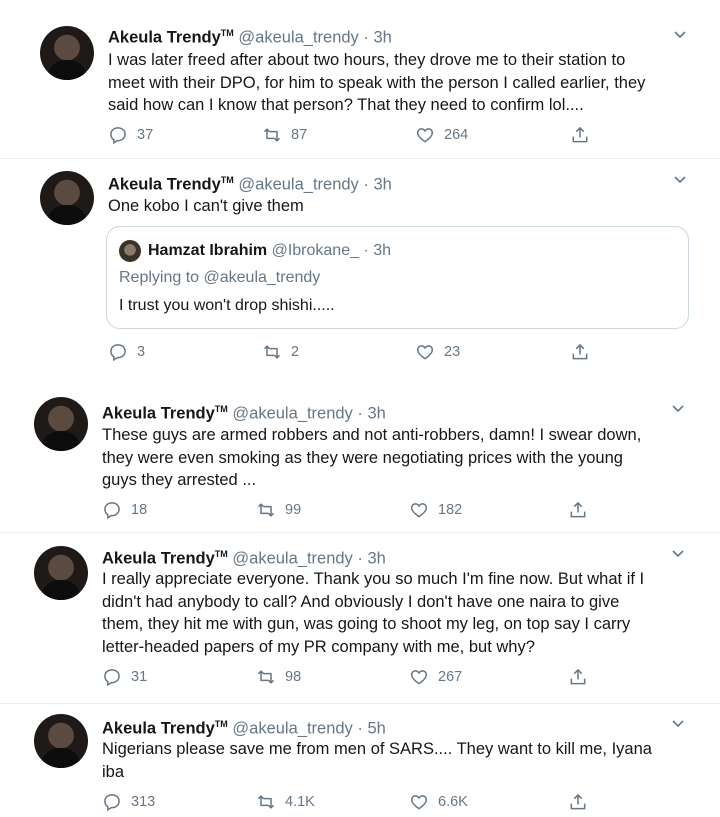  Describe the element at coordinates (348, 136) in the screenshot. I see `tweet-actions: 37 87 264` at that location.